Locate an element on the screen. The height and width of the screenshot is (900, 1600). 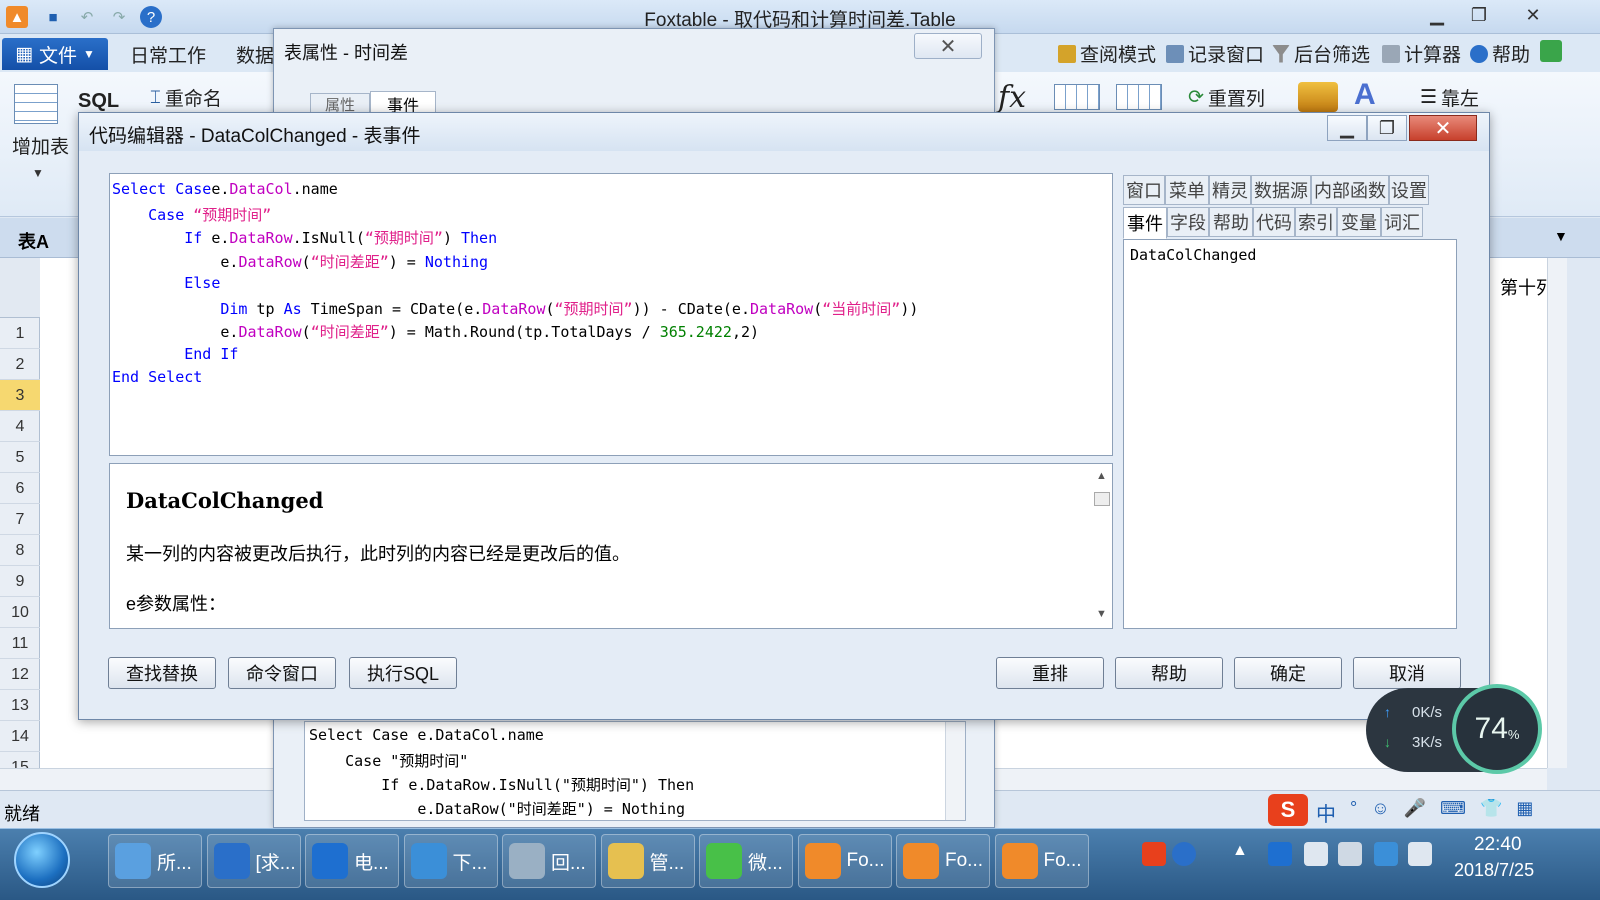
file-tab: ▦ 文件 ▼ is located at coordinates (55, 54).